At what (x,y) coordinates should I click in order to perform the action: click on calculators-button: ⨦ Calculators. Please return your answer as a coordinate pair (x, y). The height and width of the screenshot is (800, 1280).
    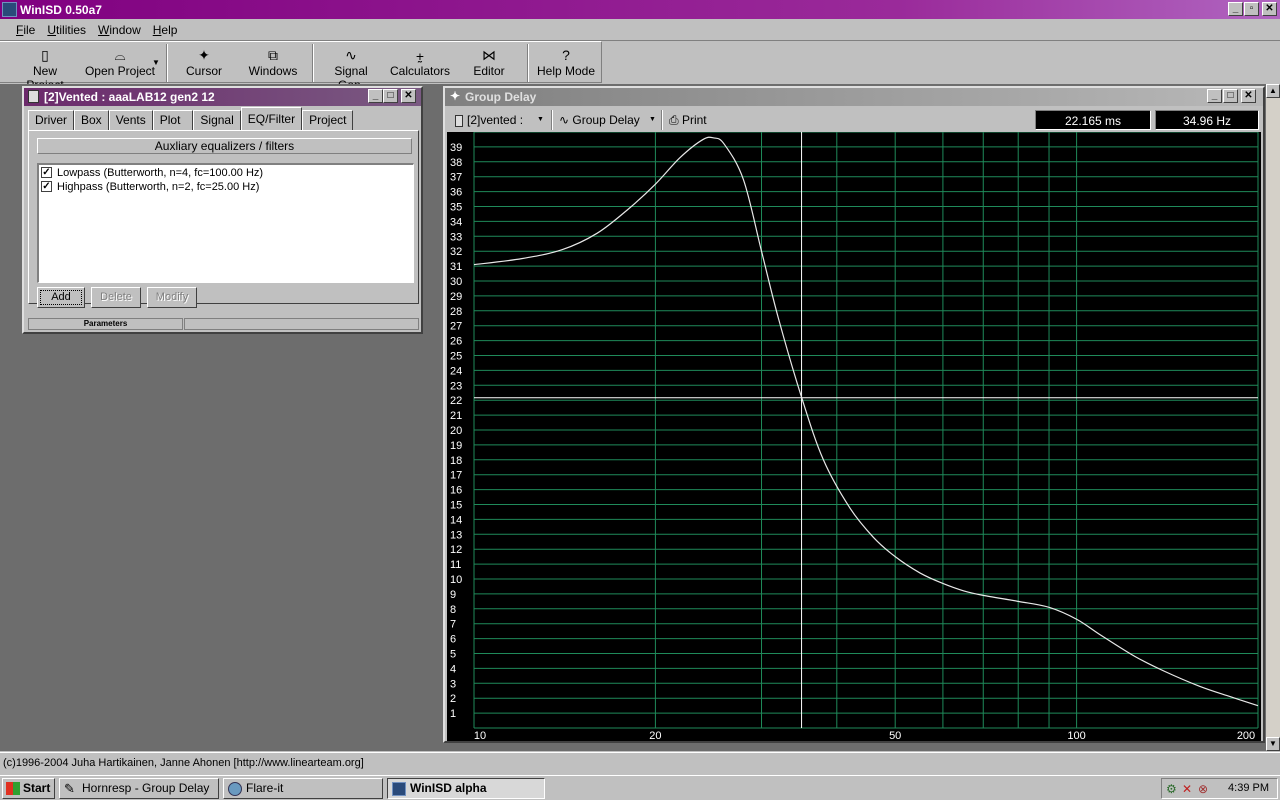
    Looking at the image, I should click on (420, 64).